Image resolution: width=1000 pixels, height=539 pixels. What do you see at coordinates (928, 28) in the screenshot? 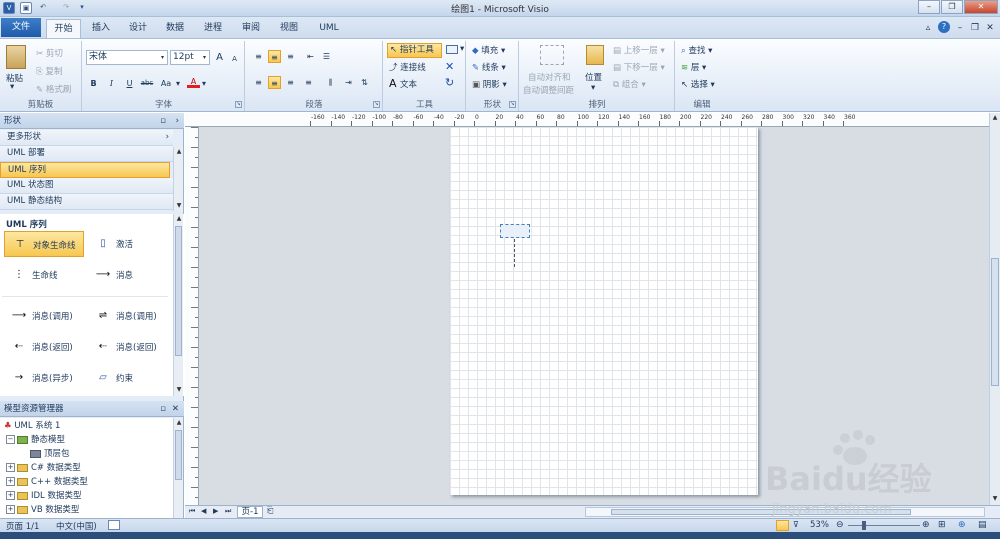
I see `minimize-ribbon-icon: ▵` at bounding box center [928, 28].